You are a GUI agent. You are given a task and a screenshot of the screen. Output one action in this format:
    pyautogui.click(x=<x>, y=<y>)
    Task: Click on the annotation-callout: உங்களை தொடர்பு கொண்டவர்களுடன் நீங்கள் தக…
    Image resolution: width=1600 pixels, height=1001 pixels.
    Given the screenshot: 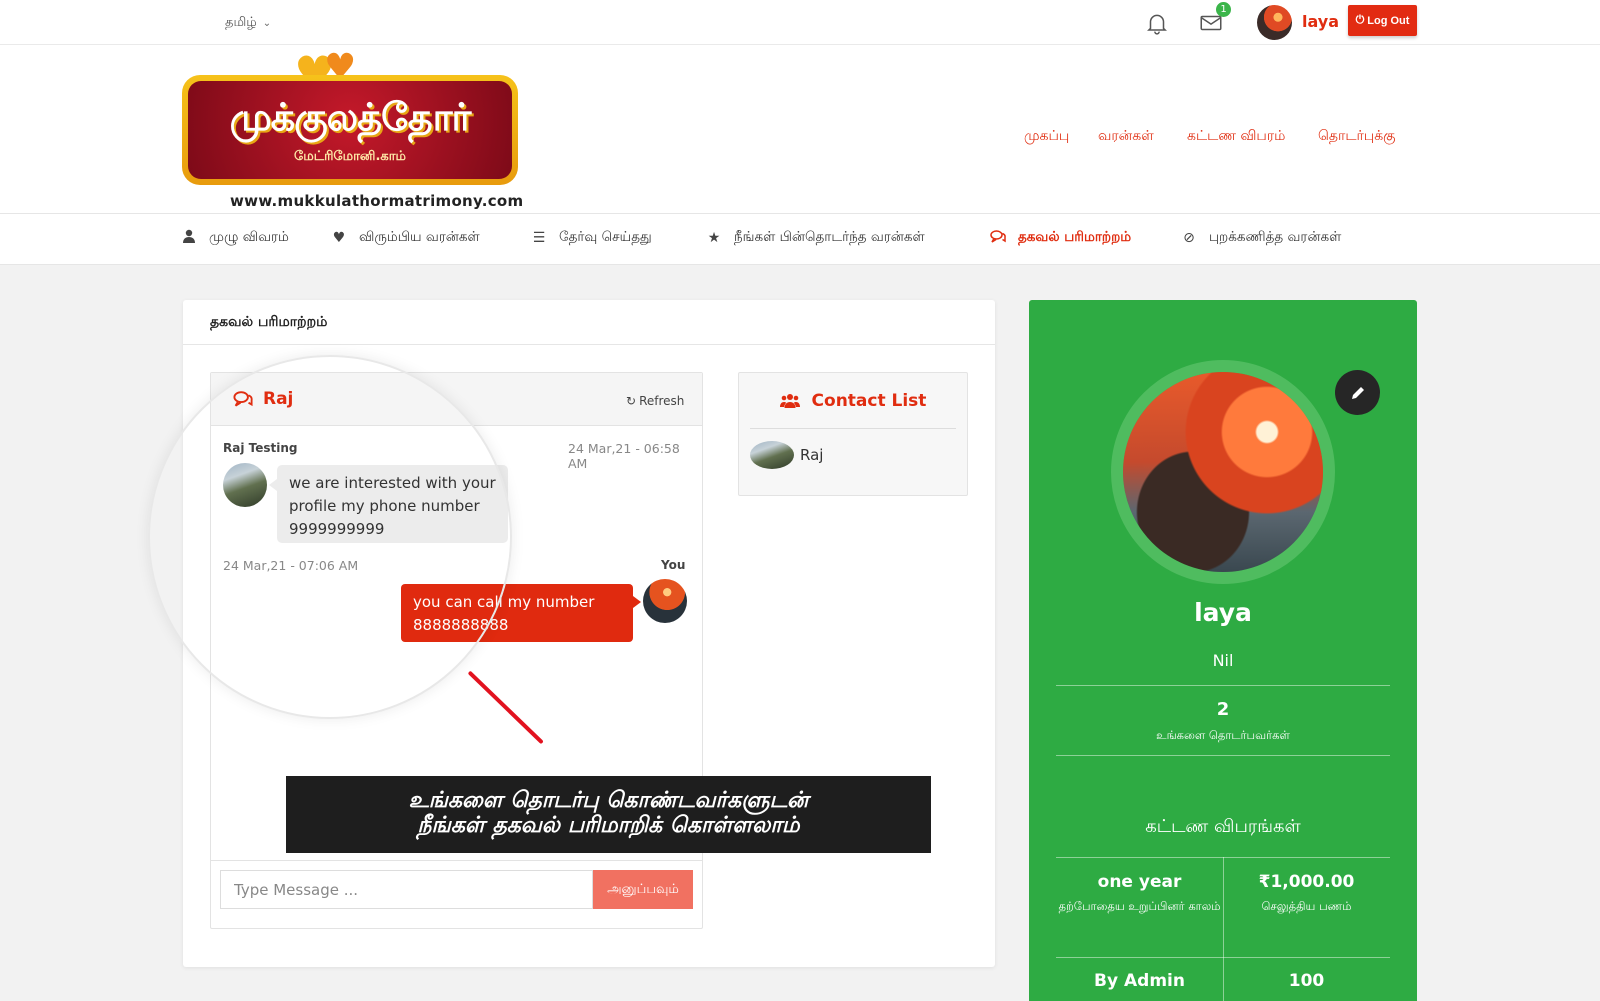 What is the action you would take?
    pyautogui.click(x=608, y=814)
    